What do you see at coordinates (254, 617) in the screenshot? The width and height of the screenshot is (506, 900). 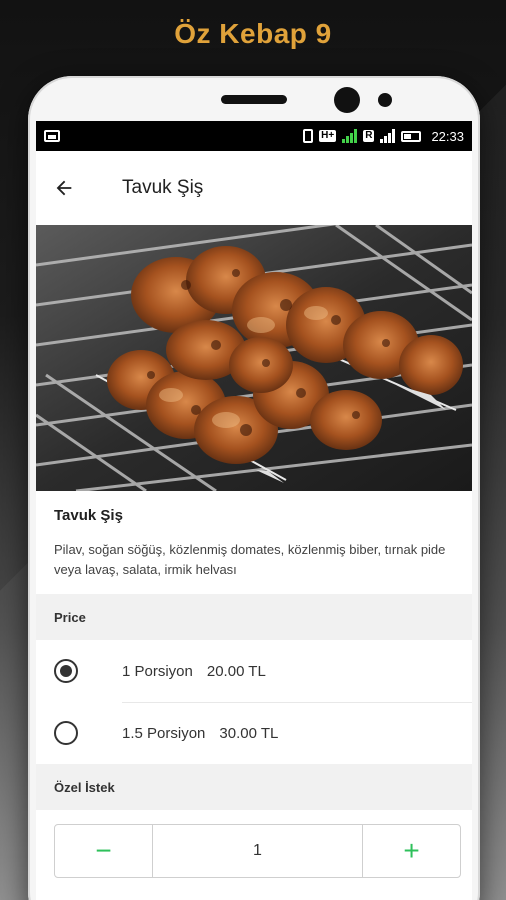 I see `price-section-header: Price` at bounding box center [254, 617].